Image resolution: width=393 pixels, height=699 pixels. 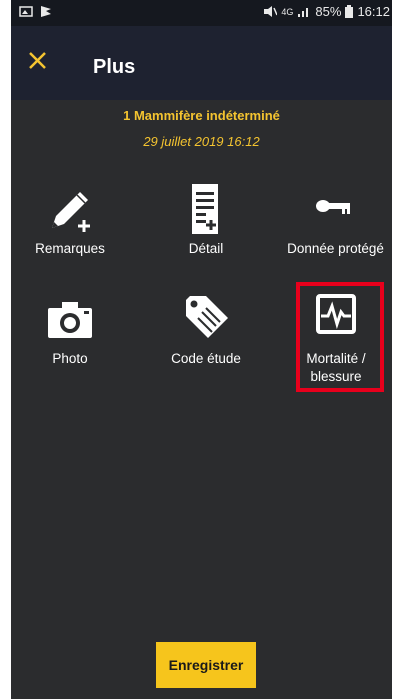 I want to click on tile-label: Code étude, so click(x=206, y=358).